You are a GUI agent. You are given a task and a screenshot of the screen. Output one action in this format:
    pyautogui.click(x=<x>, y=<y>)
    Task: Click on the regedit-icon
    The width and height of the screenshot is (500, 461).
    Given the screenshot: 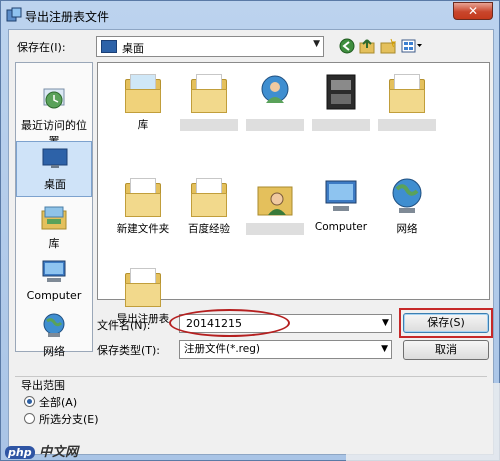 What is the action you would take?
    pyautogui.click(x=14, y=14)
    